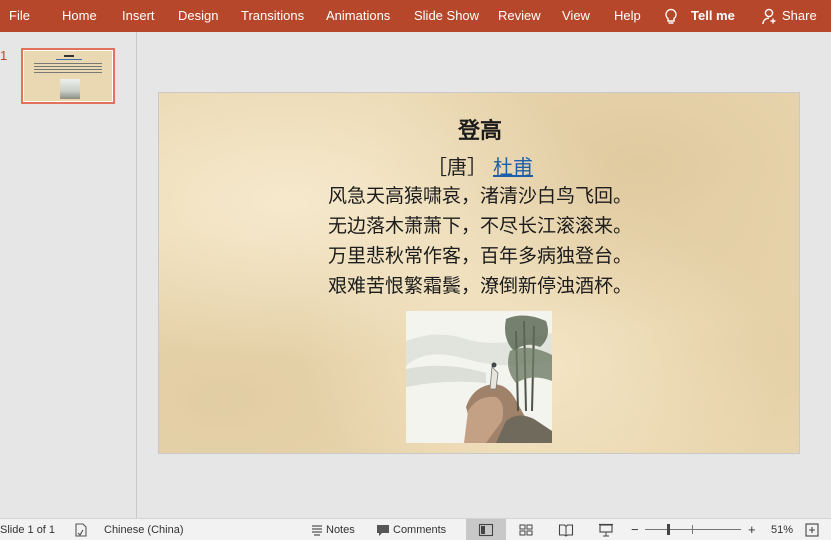 The height and width of the screenshot is (540, 831). Describe the element at coordinates (668, 529) in the screenshot. I see `zoom-slider-thumb` at that location.